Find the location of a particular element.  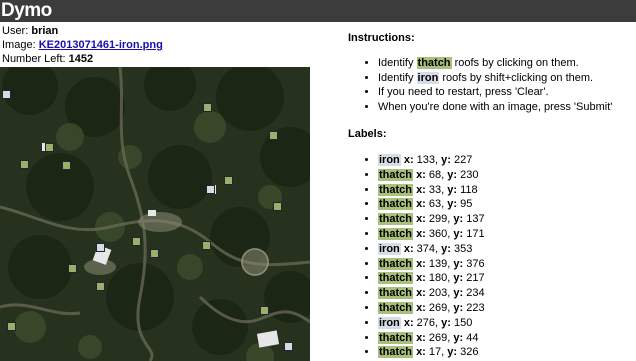

user-name: brian is located at coordinates (45, 31).